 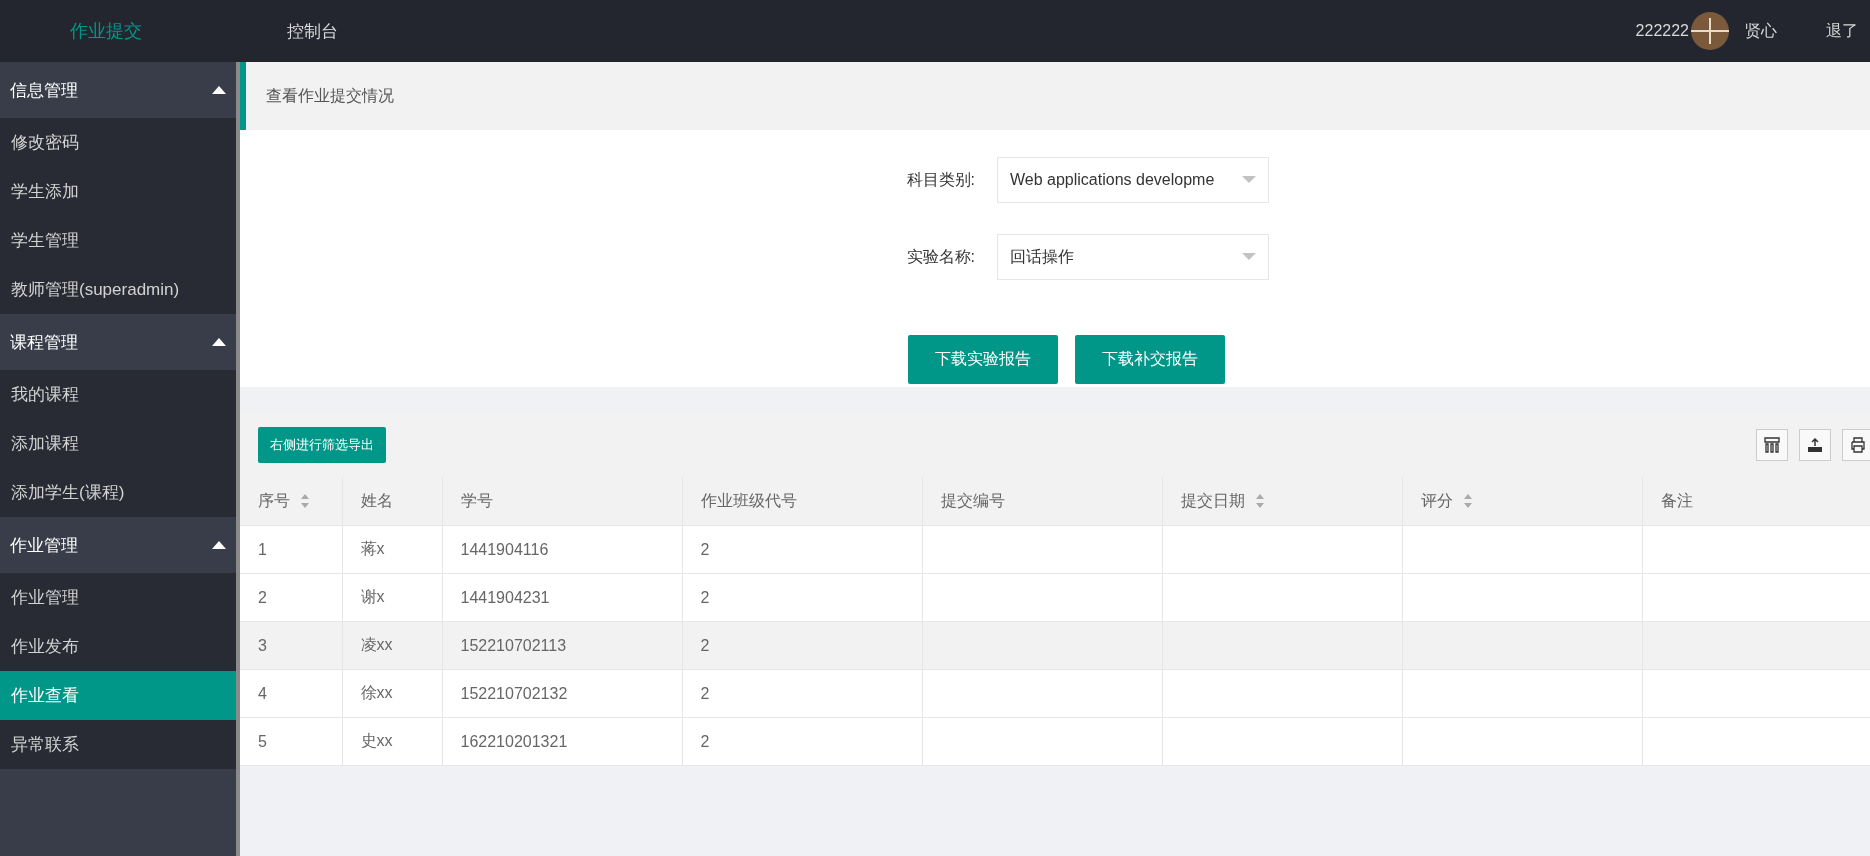 What do you see at coordinates (291, 741) in the screenshot?
I see `table-cell: 5` at bounding box center [291, 741].